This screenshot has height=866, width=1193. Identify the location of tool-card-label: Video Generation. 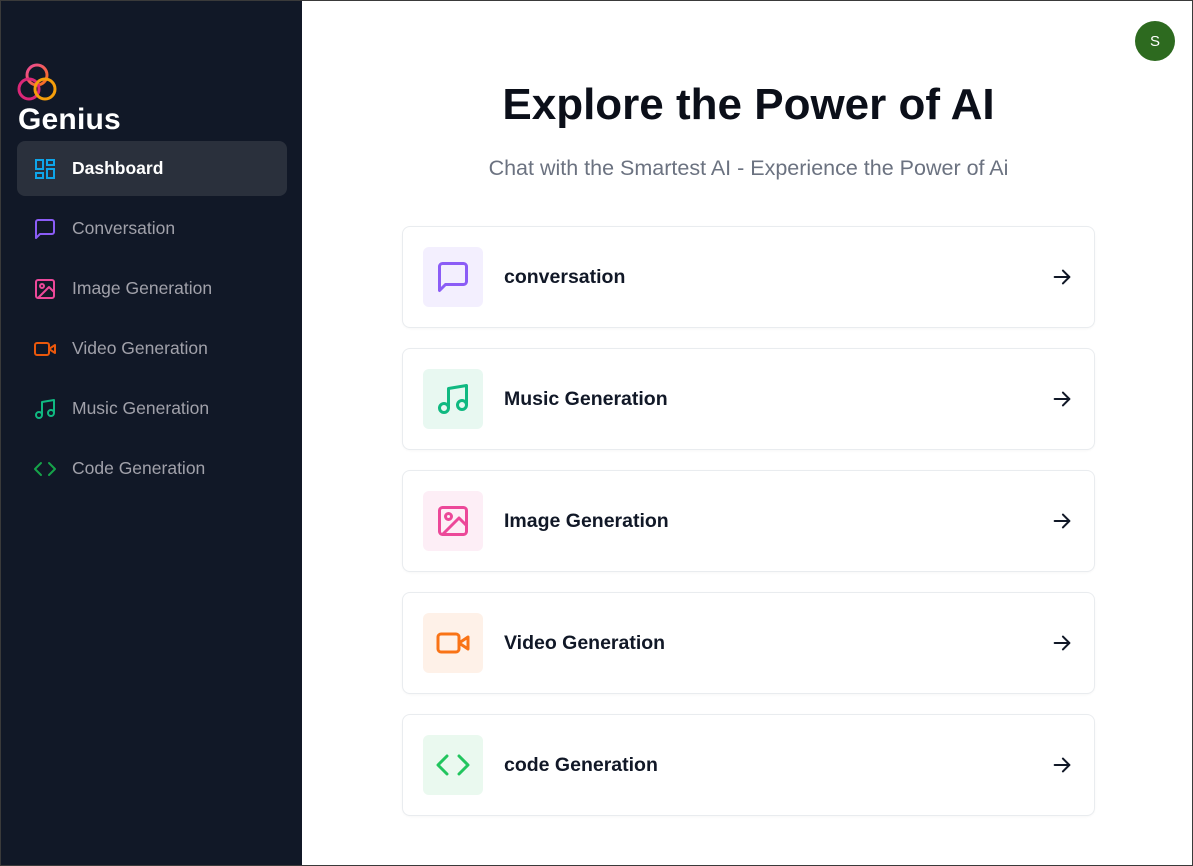
(585, 642).